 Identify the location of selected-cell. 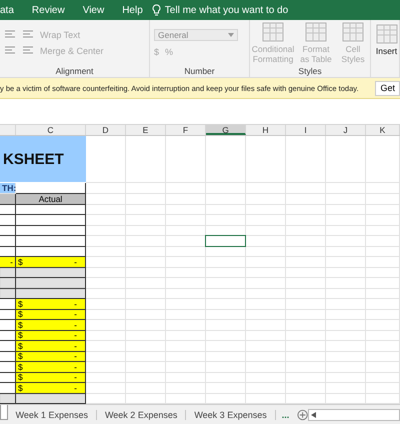
(226, 241).